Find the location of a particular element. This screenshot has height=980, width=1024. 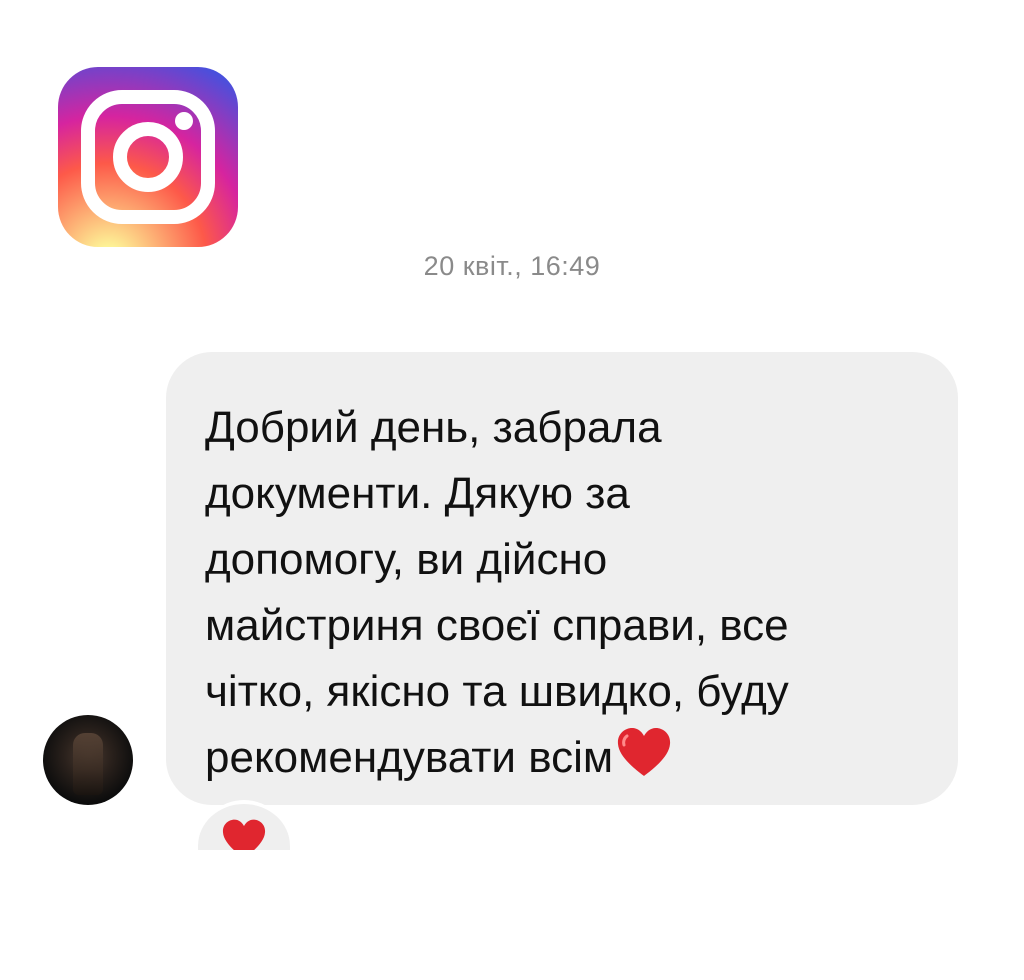

heart-emoji-icon is located at coordinates (644, 761).